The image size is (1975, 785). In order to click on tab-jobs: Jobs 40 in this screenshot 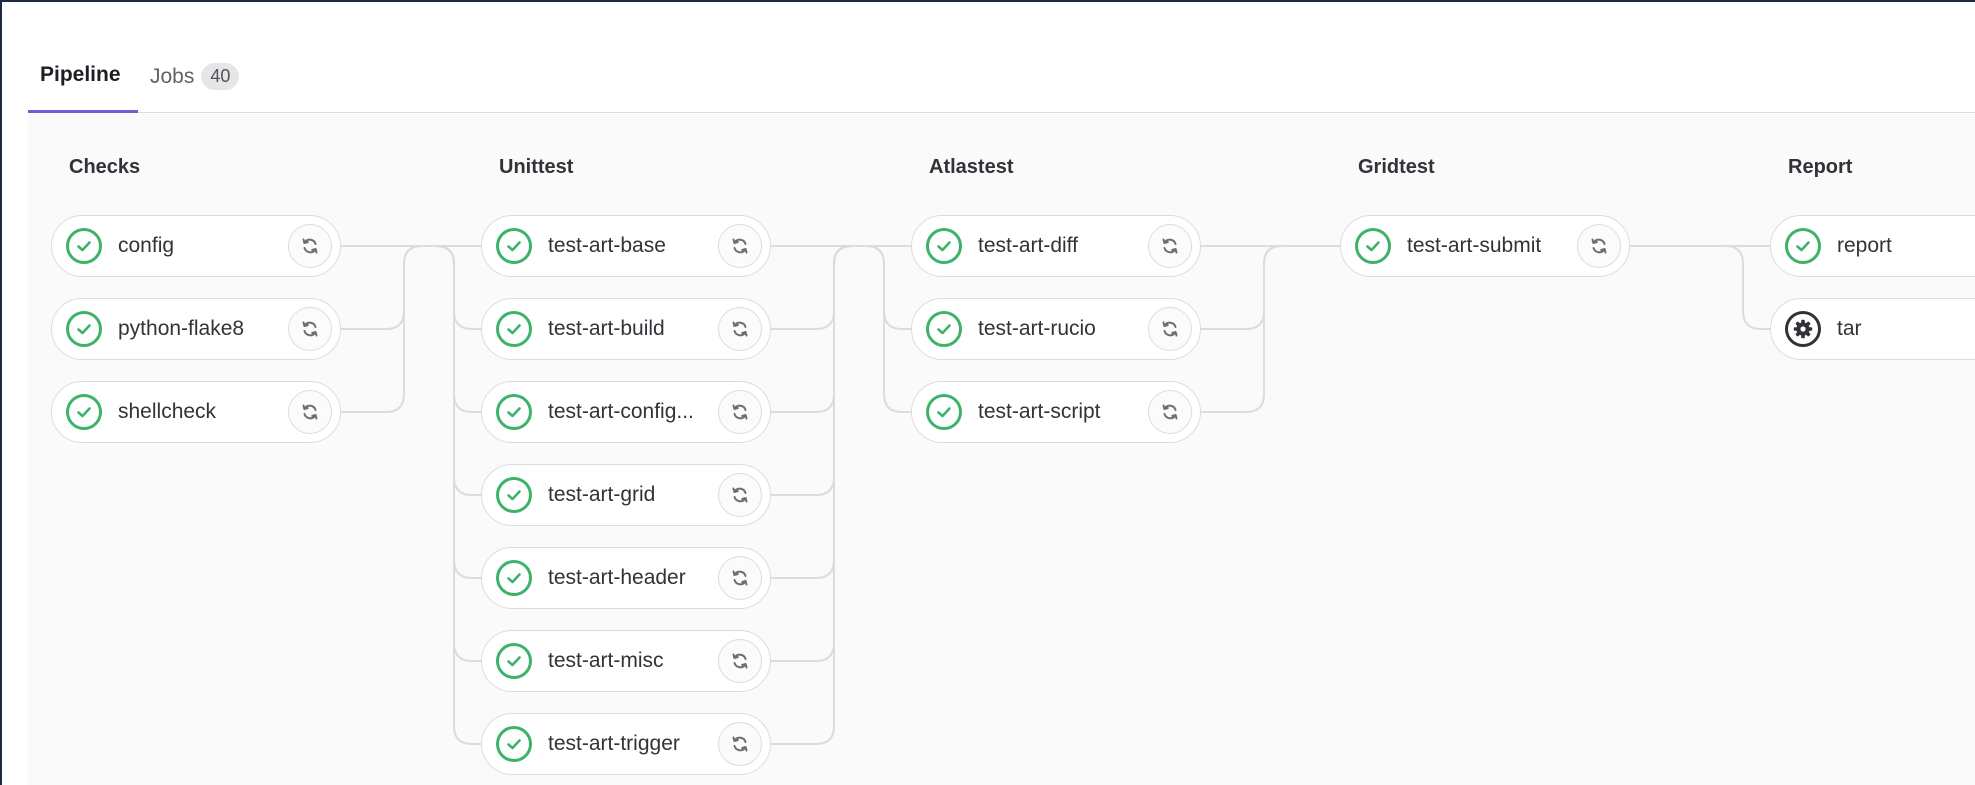, I will do `click(195, 76)`.